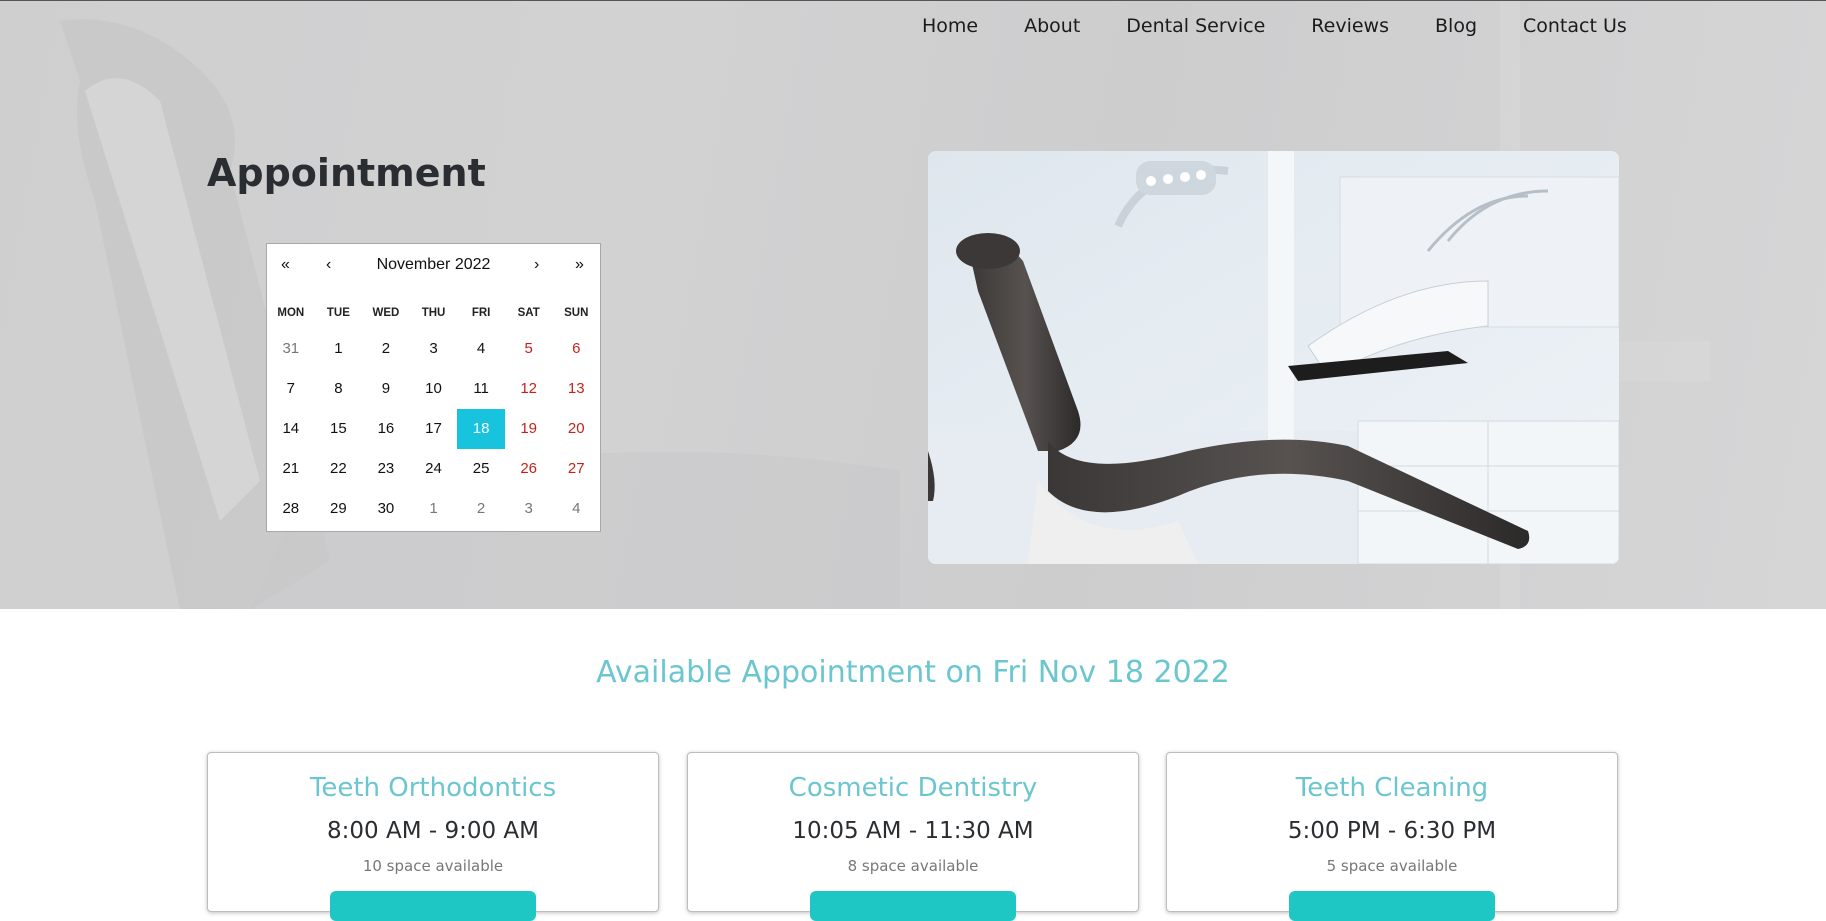  What do you see at coordinates (386, 509) in the screenshot?
I see `calendar-day: 30` at bounding box center [386, 509].